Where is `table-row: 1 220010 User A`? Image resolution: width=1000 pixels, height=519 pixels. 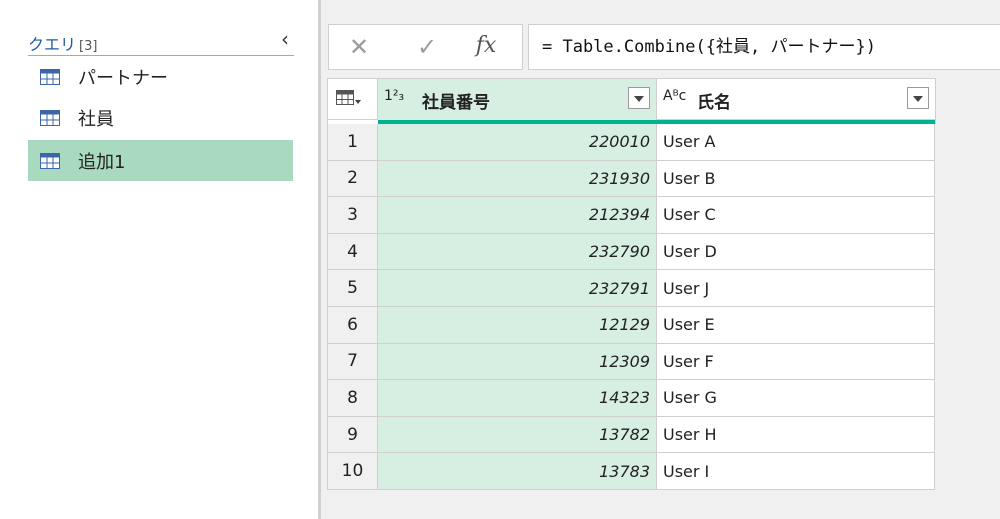
table-row: 1 220010 User A is located at coordinates (631, 142).